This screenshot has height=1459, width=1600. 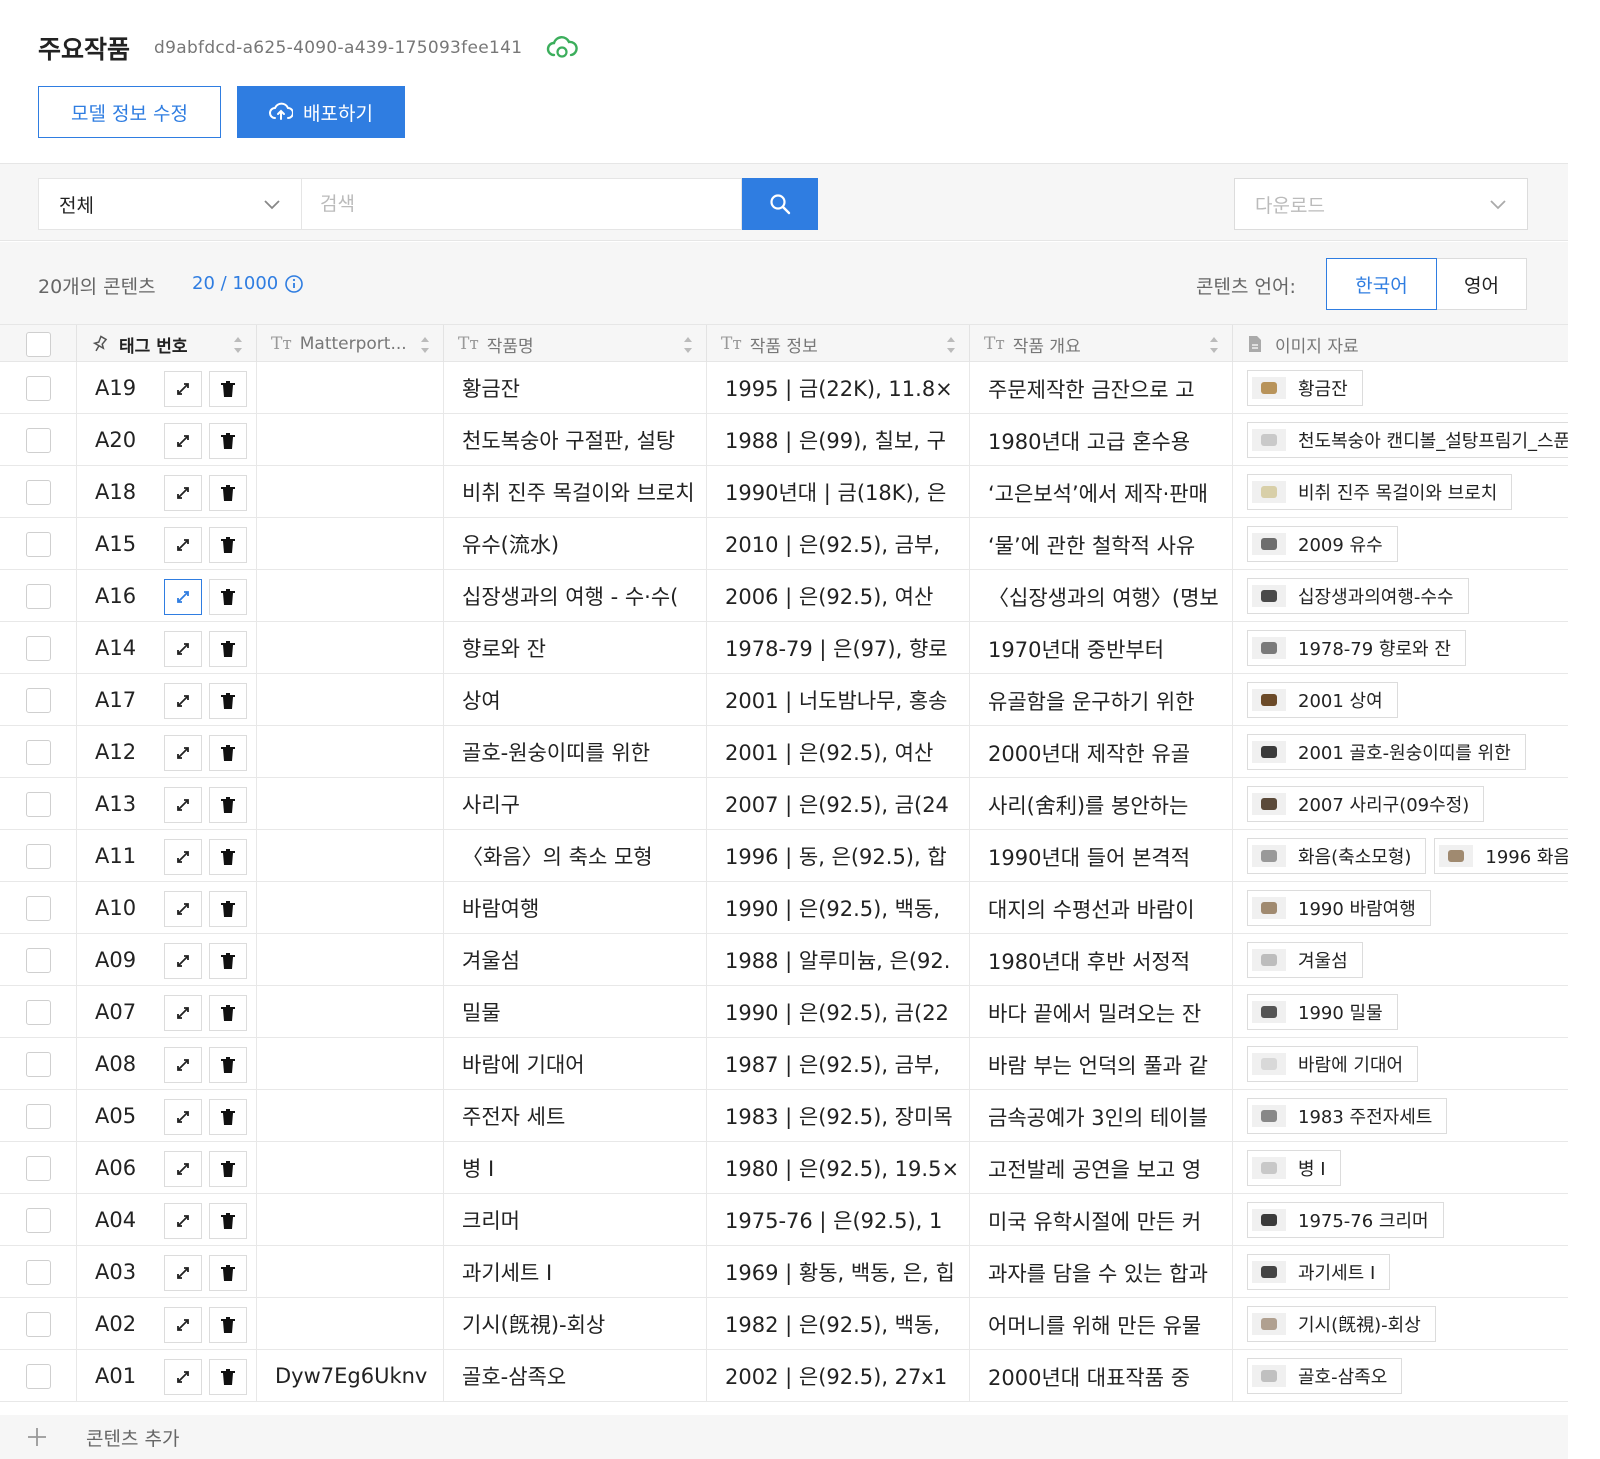 I want to click on artwork-overview-cell: 바다 끝에서 밀려오는 잔, so click(x=1101, y=1012).